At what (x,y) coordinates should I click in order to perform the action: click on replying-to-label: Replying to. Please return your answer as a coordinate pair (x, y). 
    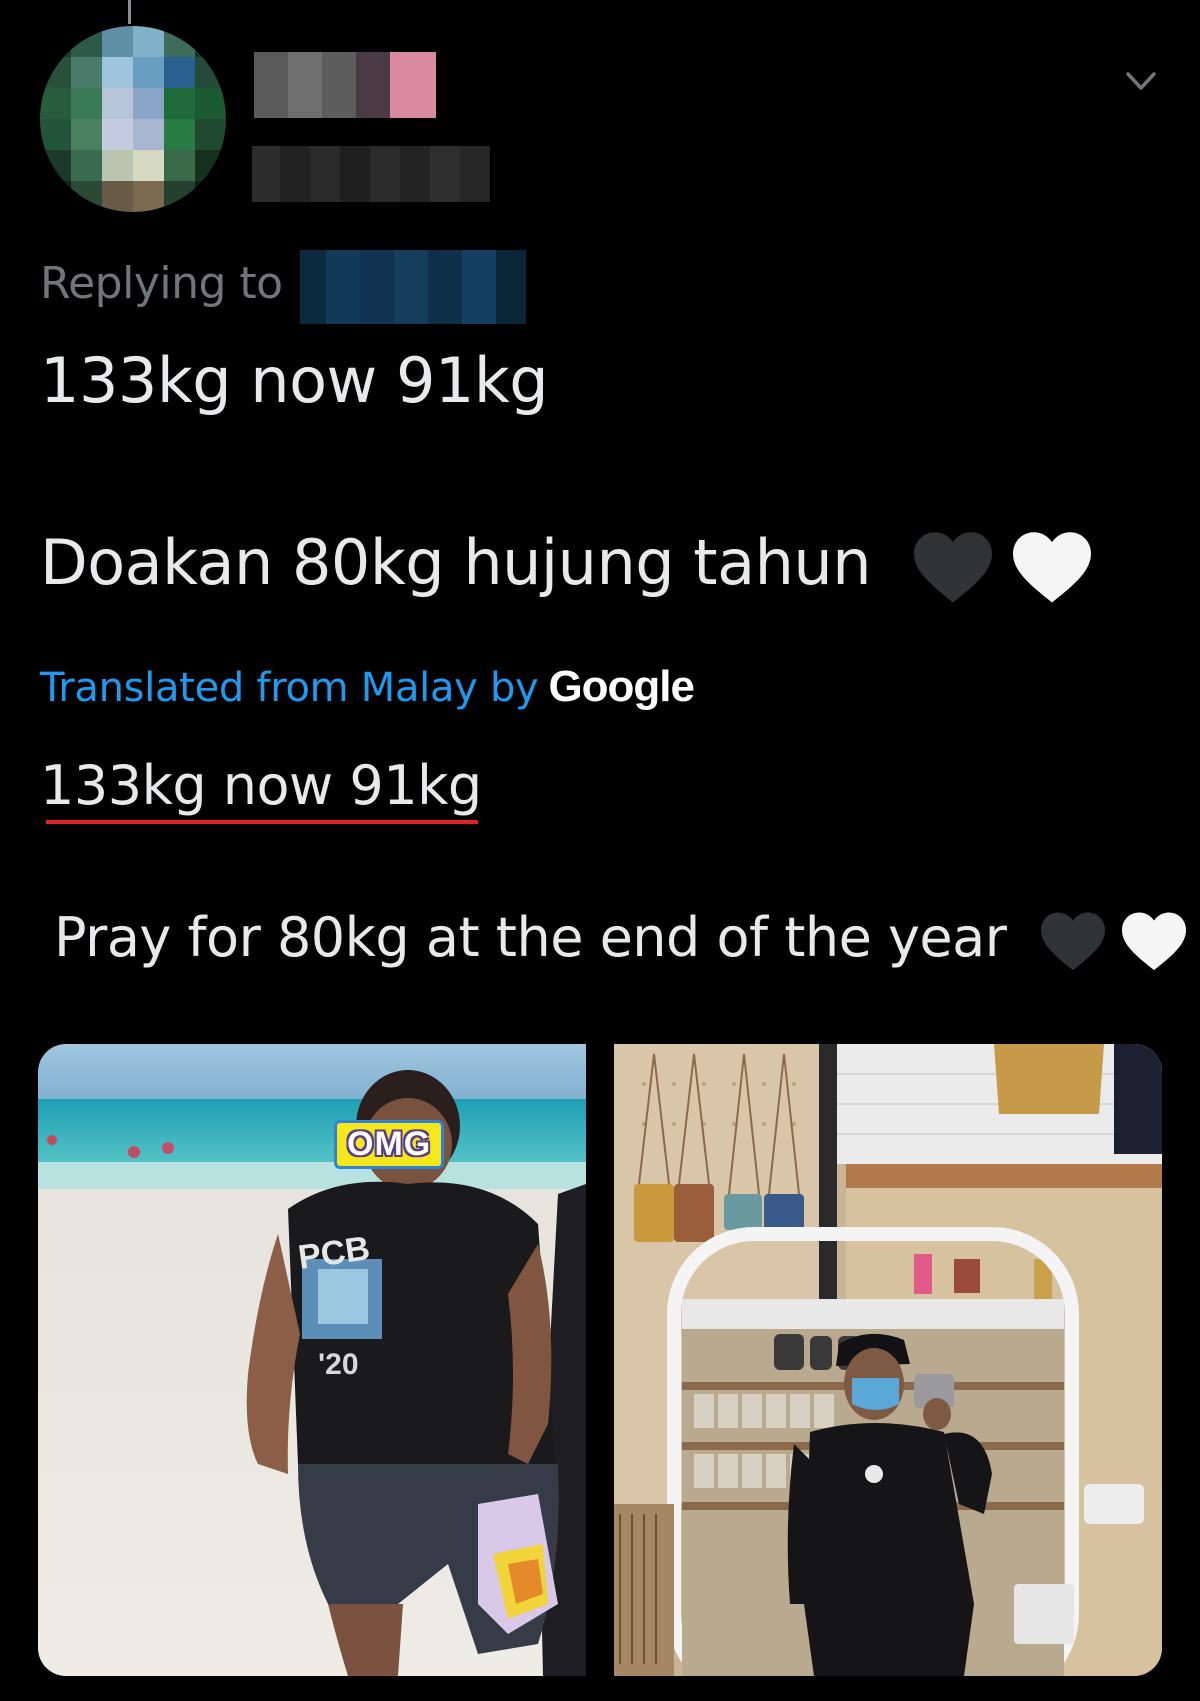
    Looking at the image, I should click on (161, 283).